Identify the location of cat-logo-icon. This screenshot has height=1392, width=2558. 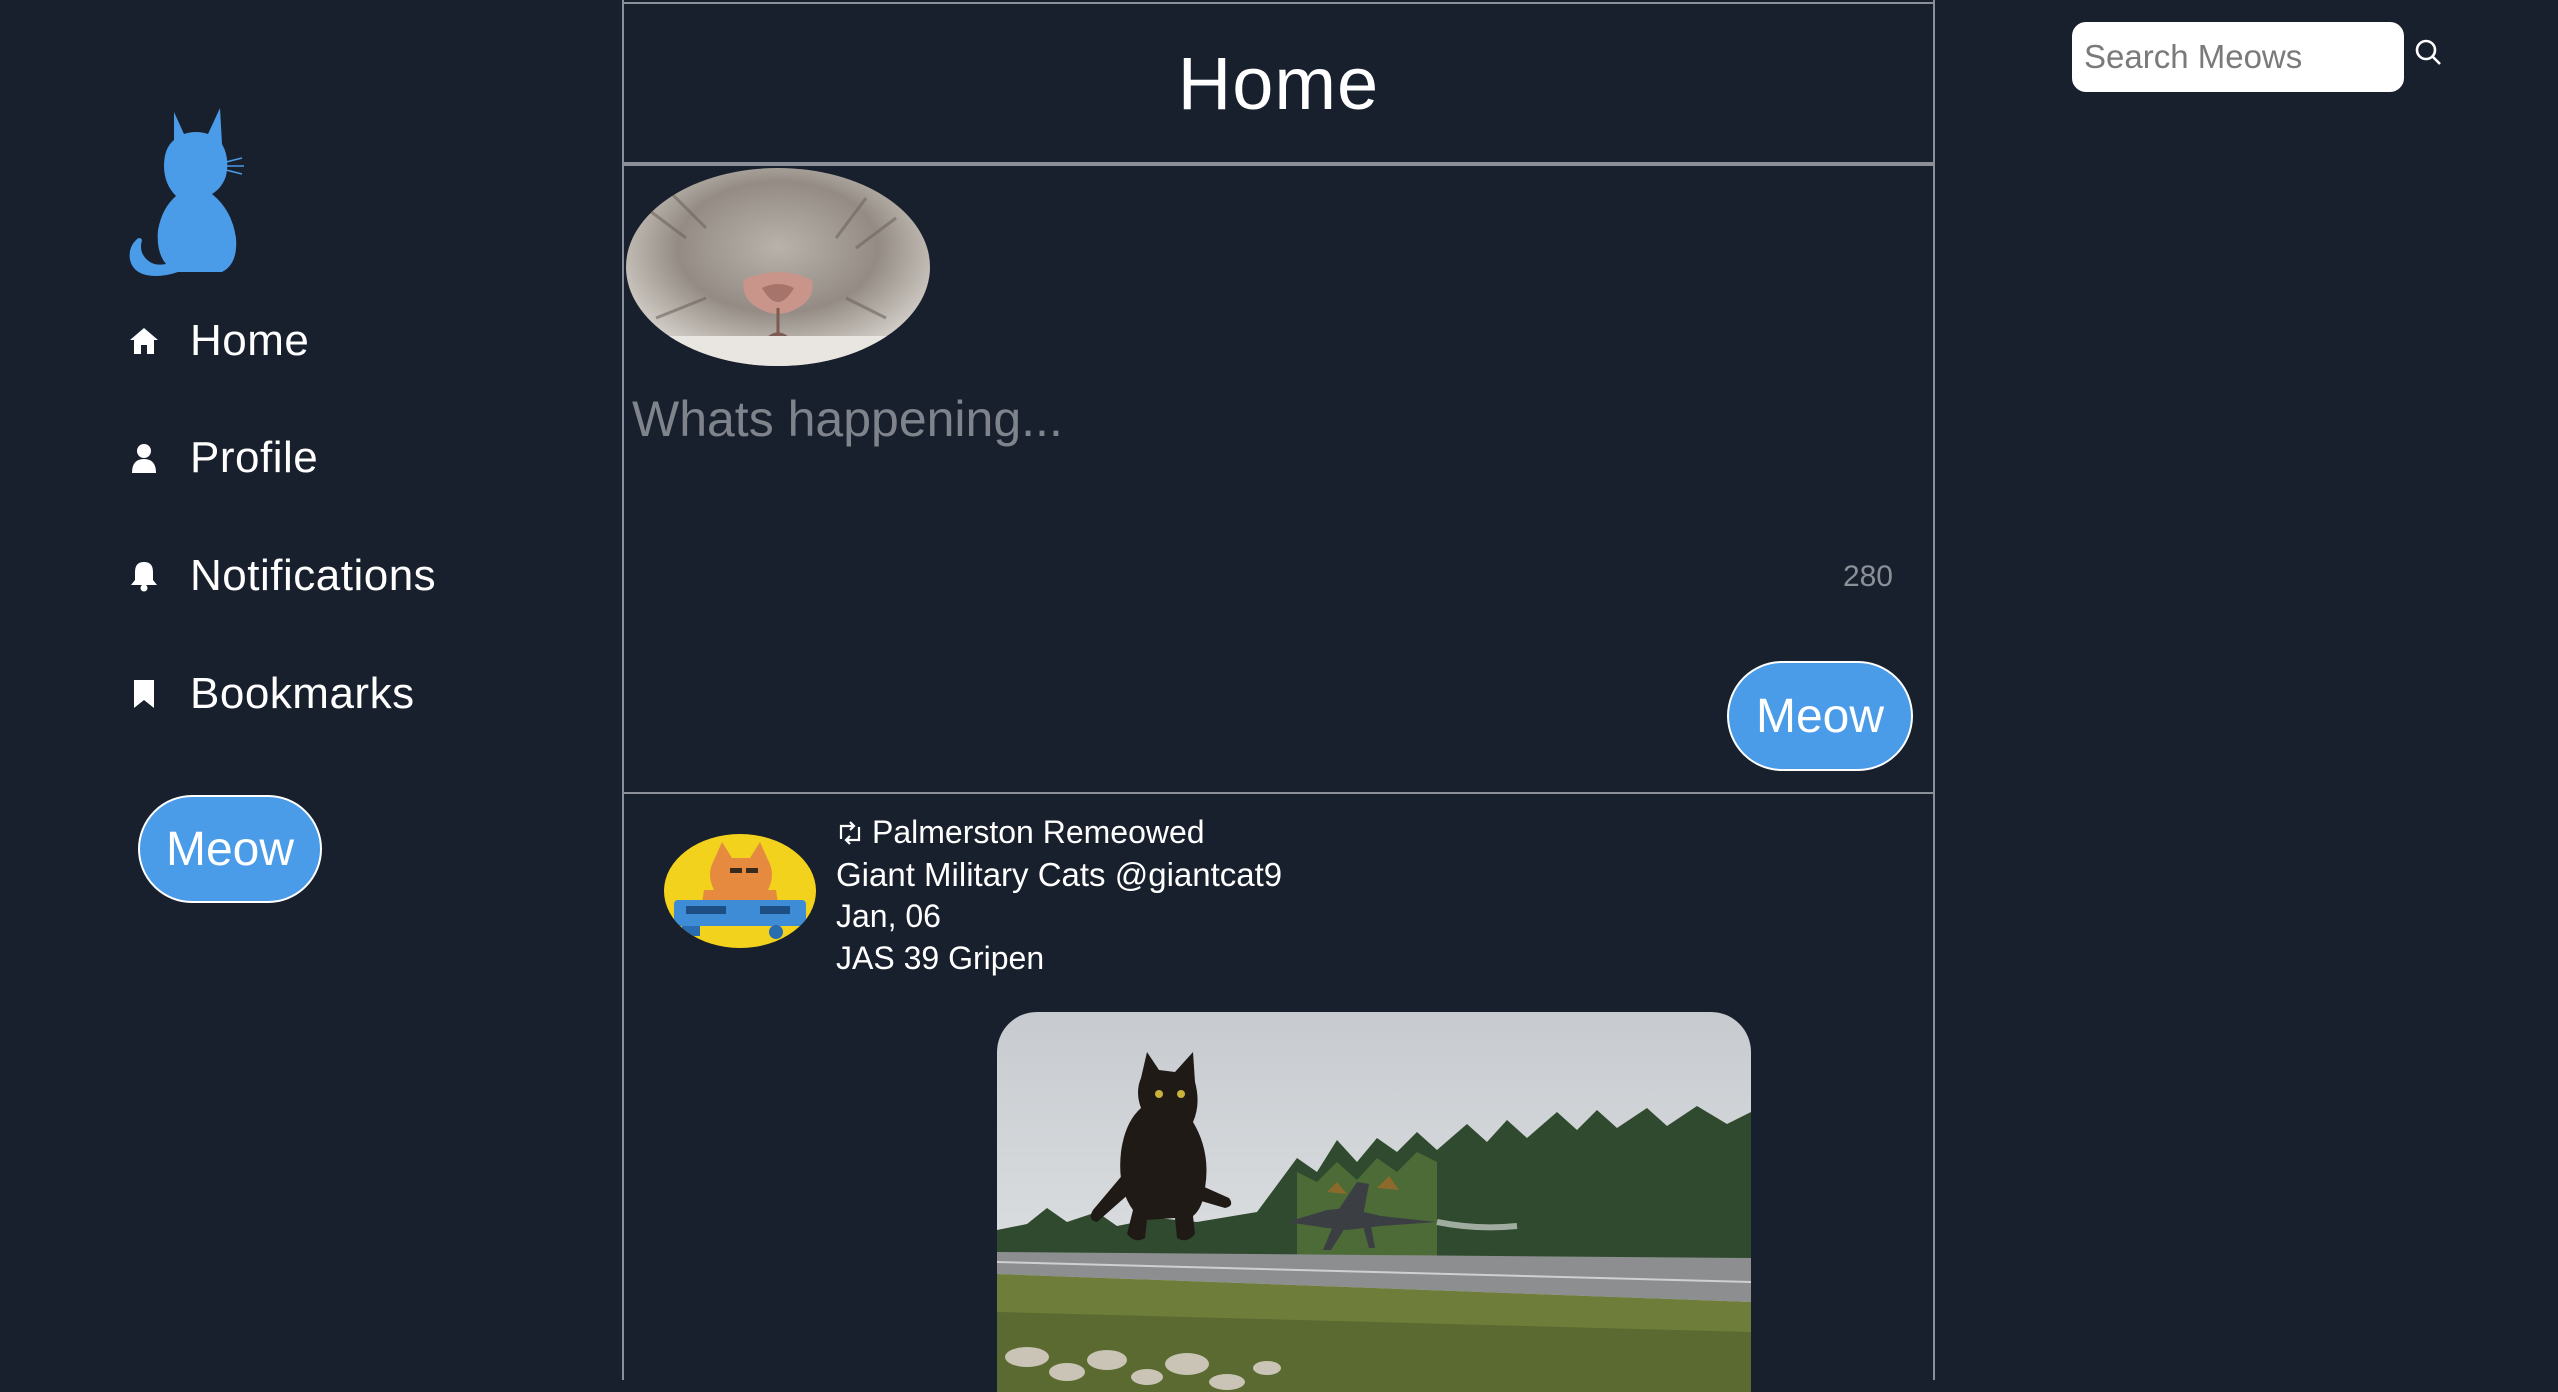
(186, 192).